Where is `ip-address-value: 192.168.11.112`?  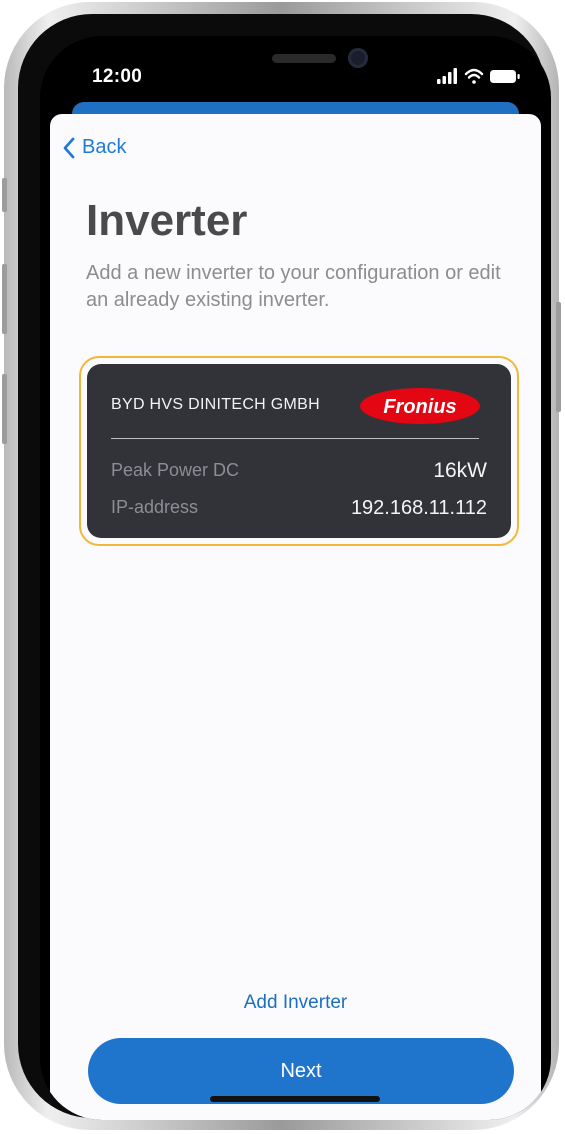
ip-address-value: 192.168.11.112 is located at coordinates (418, 508).